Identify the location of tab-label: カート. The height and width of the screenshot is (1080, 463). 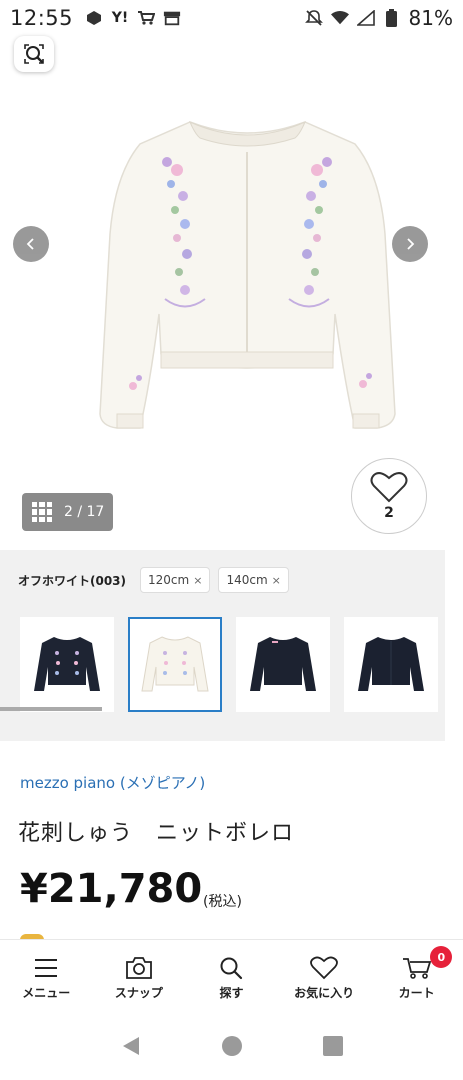
(416, 993).